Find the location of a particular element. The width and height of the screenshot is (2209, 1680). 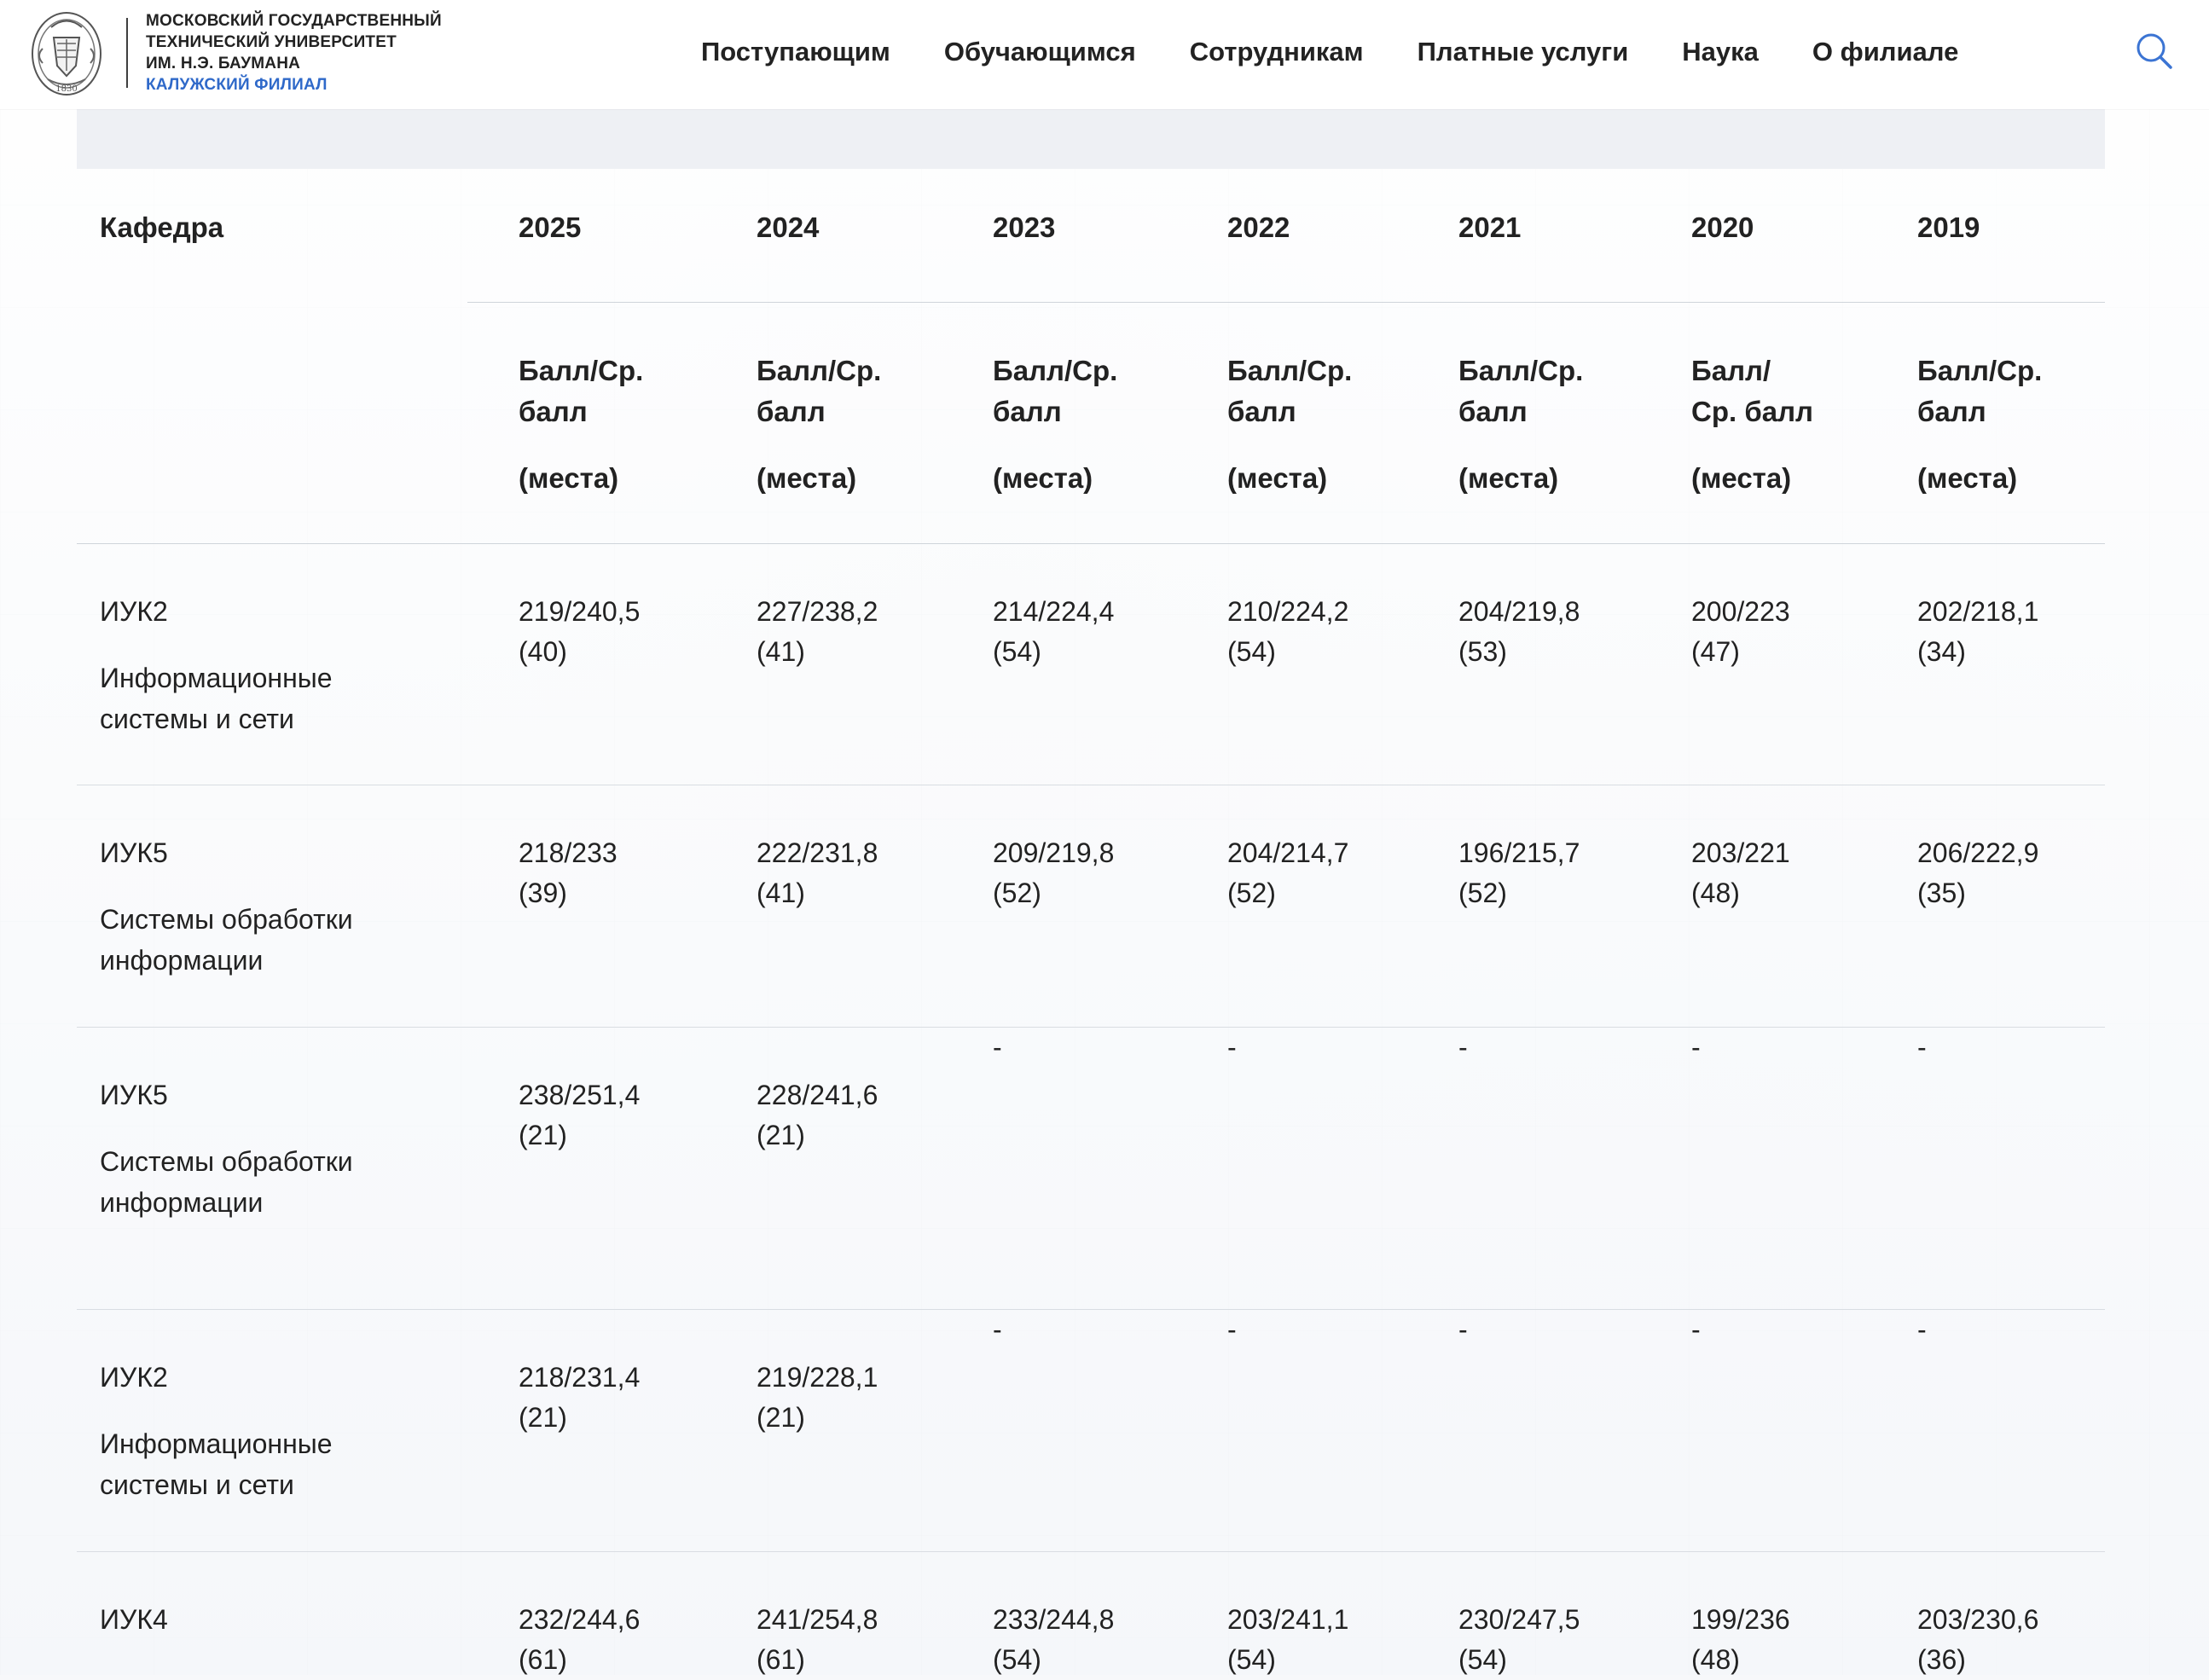

score-cell: 210/224,2 (54) is located at coordinates (1292, 665).